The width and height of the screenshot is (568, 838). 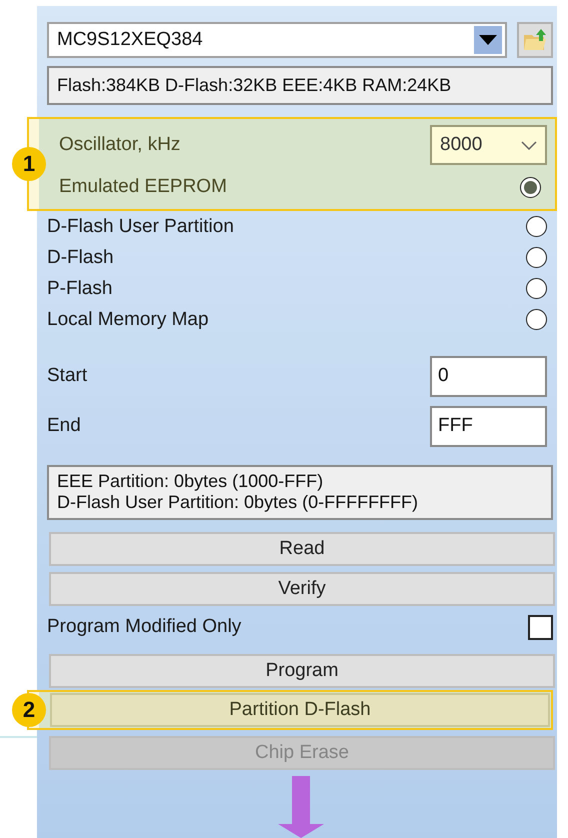 I want to click on folder-upload-icon, so click(x=535, y=40).